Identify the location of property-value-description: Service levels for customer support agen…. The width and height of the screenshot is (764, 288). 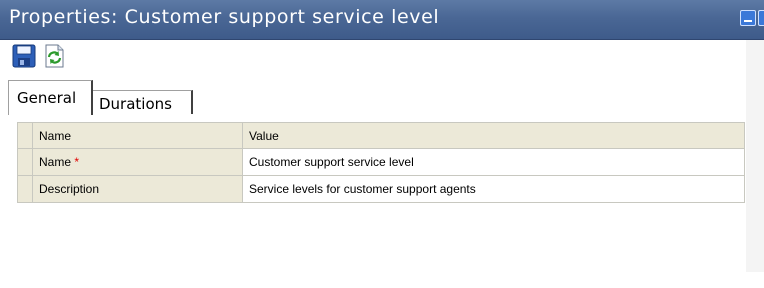
(493, 189).